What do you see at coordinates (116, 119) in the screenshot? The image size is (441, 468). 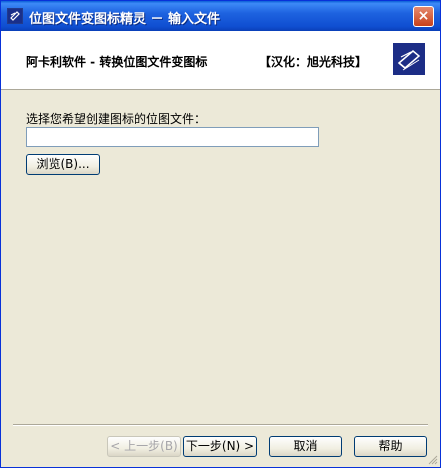 I see `file-prompt-label: 选择您希望创建图标的位图文件：` at bounding box center [116, 119].